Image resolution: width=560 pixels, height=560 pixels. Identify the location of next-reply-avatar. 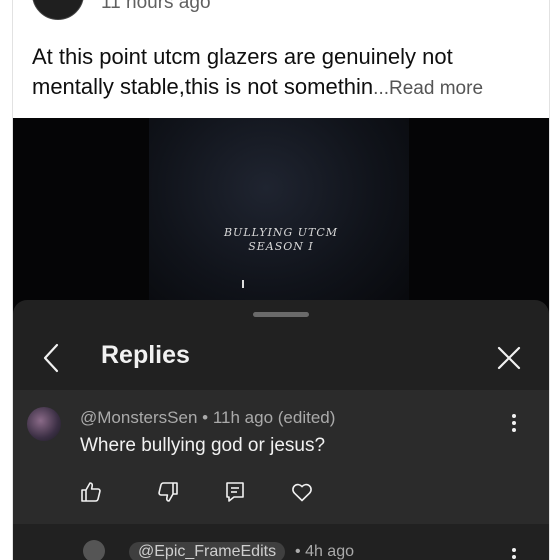
(94, 550).